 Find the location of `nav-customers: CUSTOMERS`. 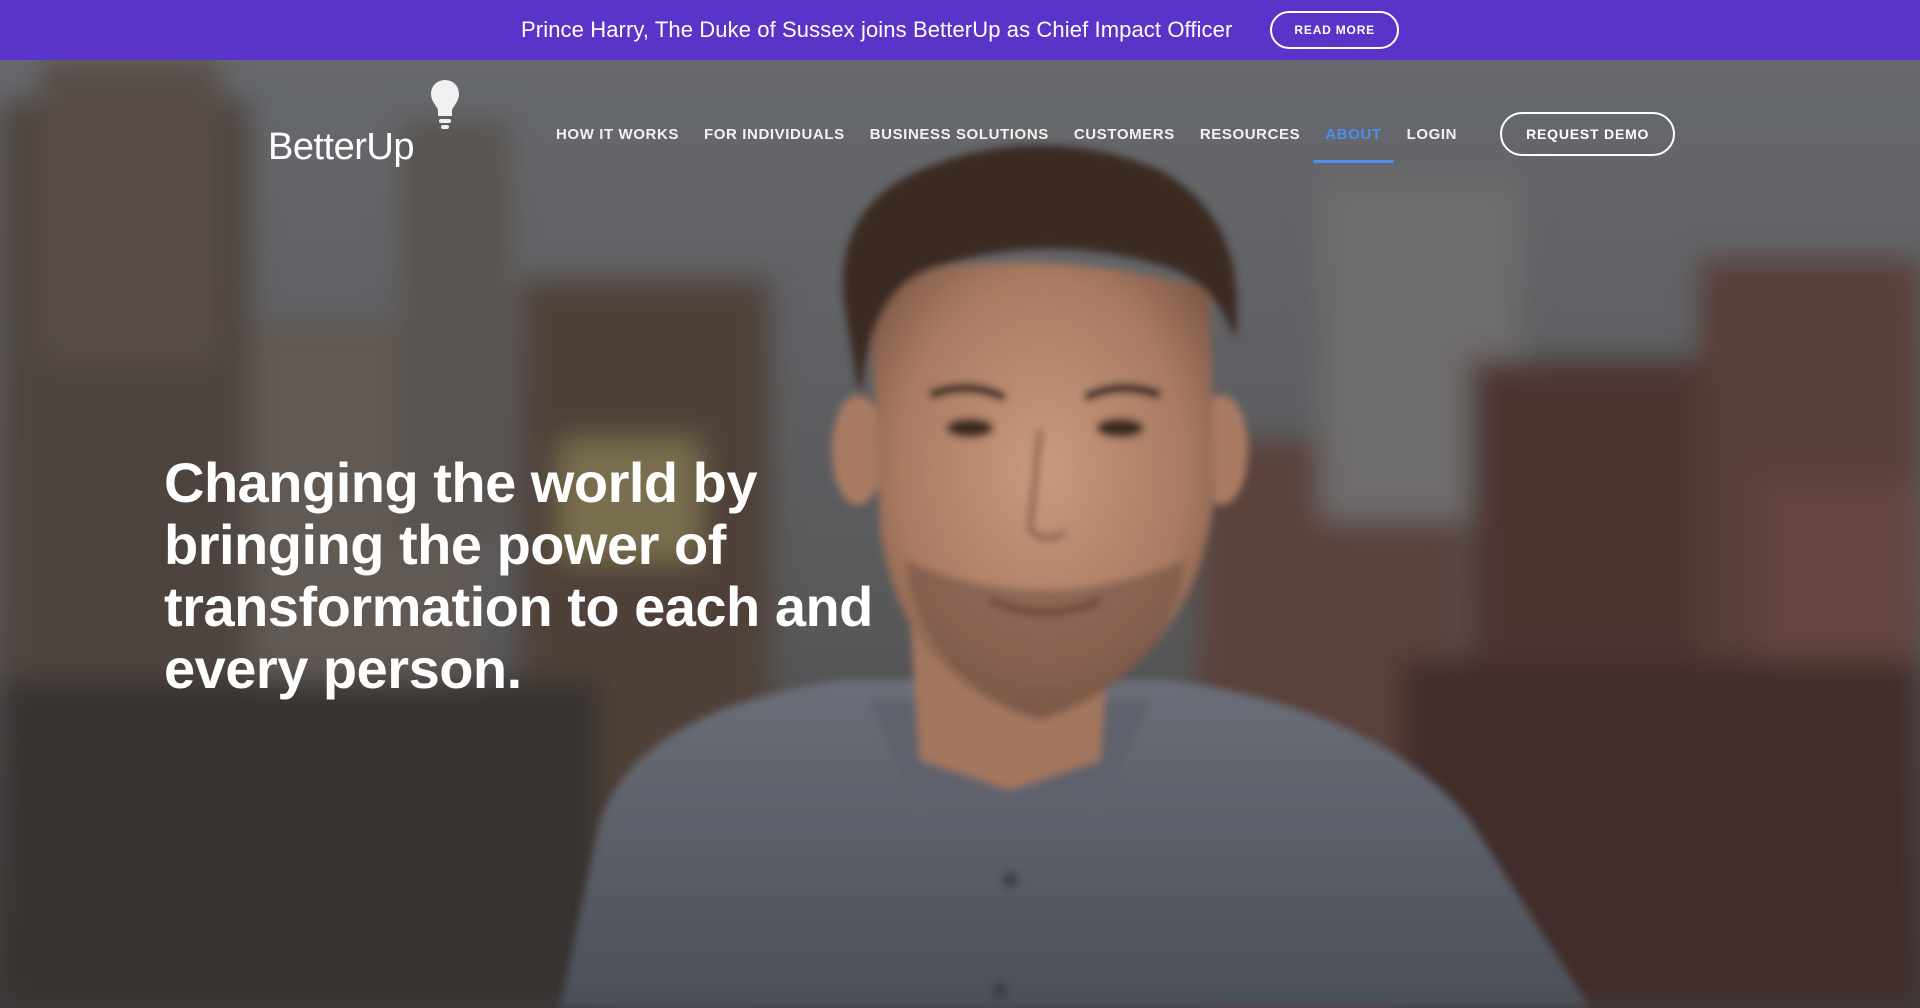

nav-customers: CUSTOMERS is located at coordinates (1124, 134).